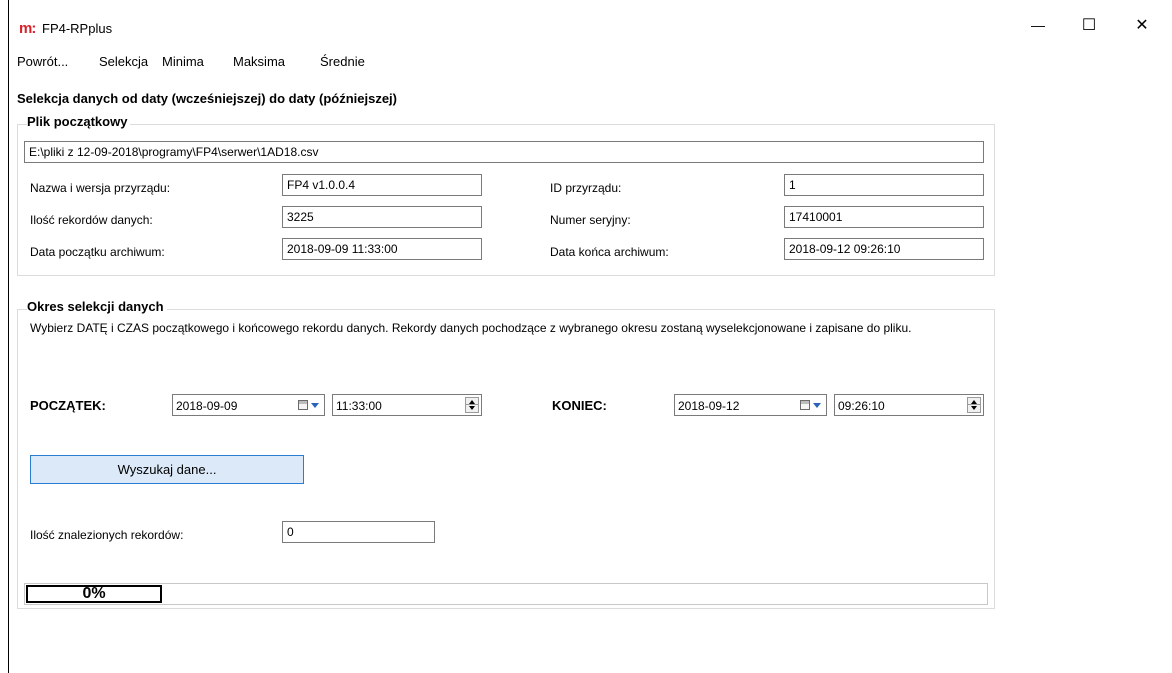 This screenshot has height=673, width=1172. Describe the element at coordinates (586, 188) in the screenshot. I see `device-id-label: ID przyrządu:` at that location.